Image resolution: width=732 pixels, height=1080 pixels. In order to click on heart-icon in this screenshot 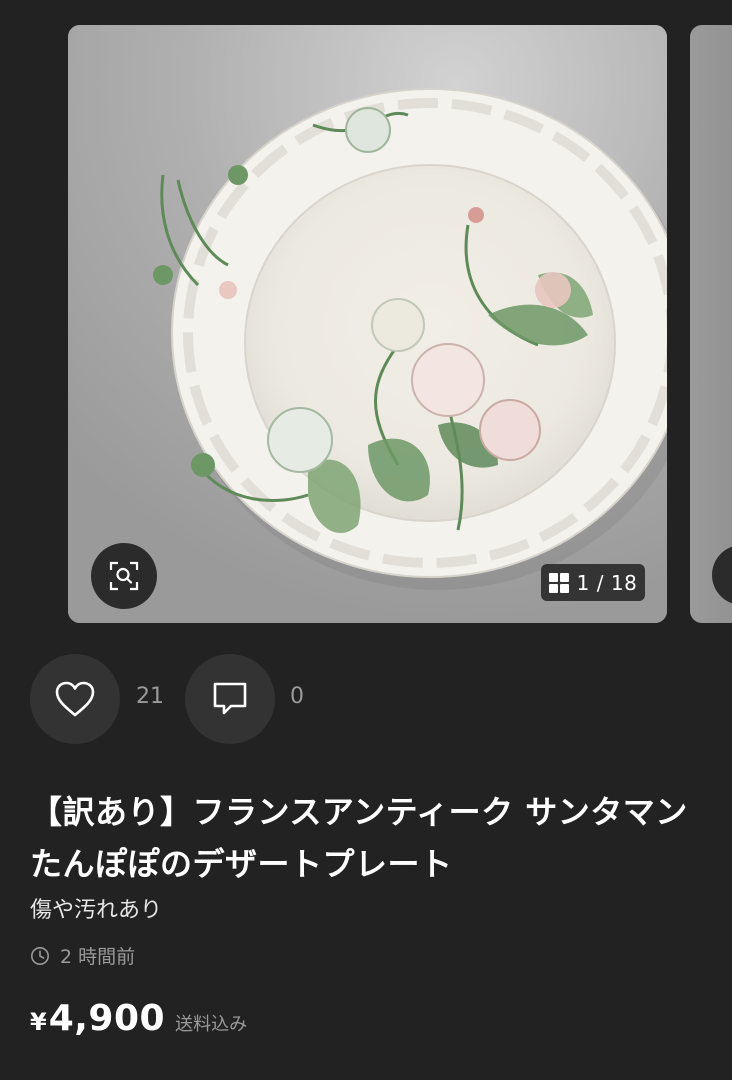, I will do `click(75, 699)`.